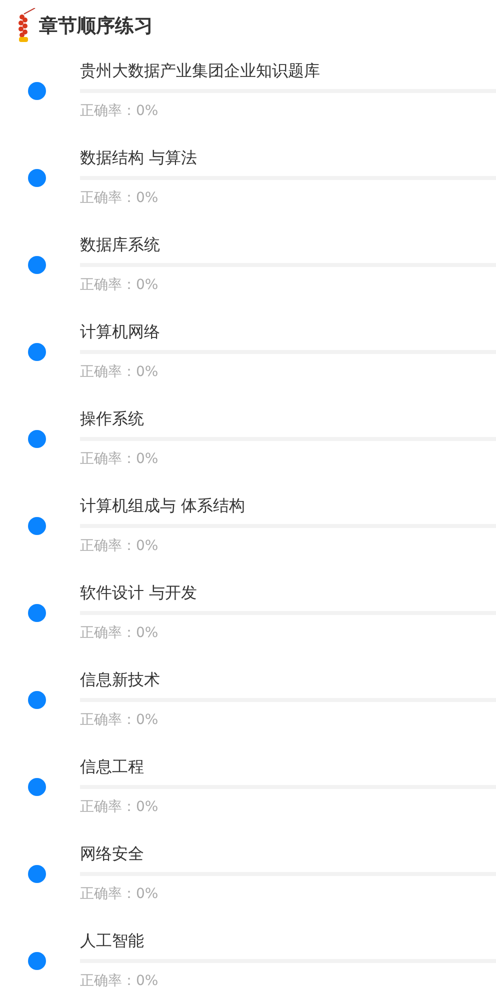 The image size is (496, 989). Describe the element at coordinates (26, 26) in the screenshot. I see `firecracker-icon` at that location.